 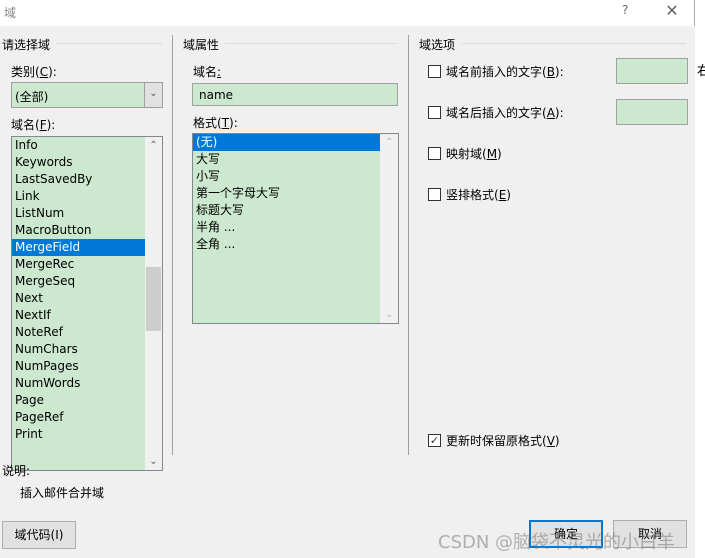 I want to click on close-button: ✕, so click(x=672, y=11).